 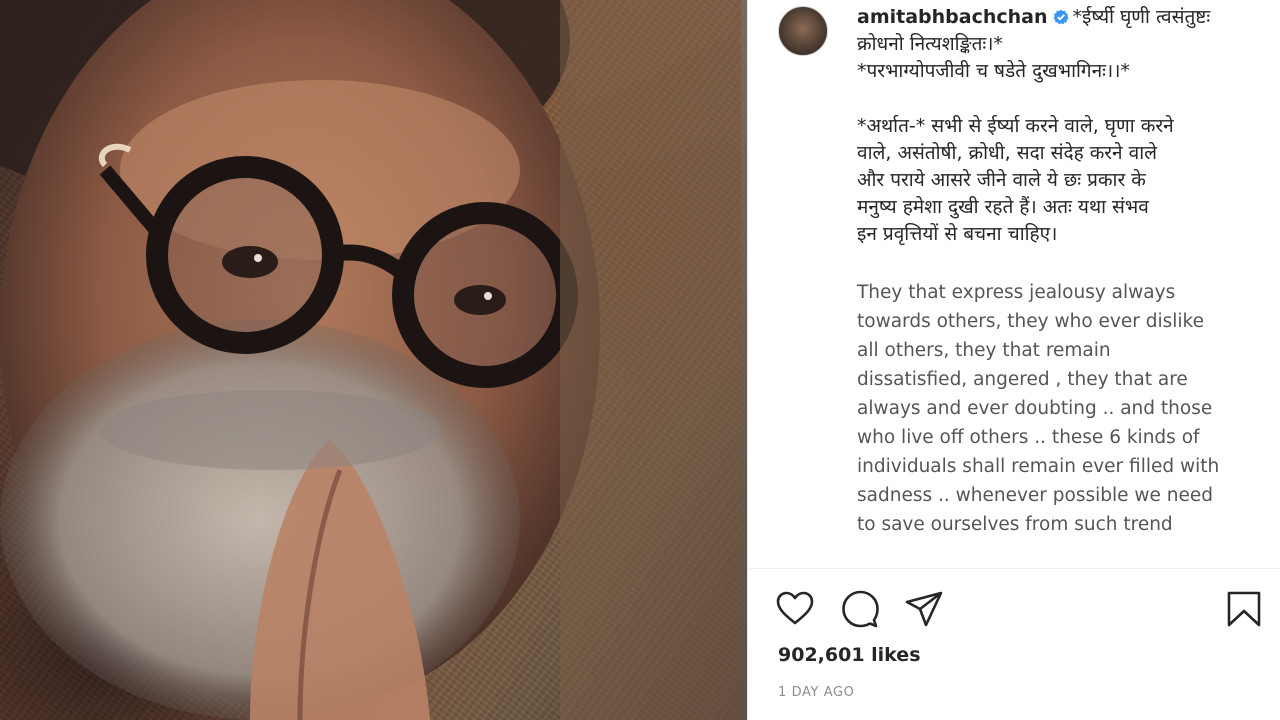 What do you see at coordinates (957, 234) in the screenshot?
I see `meaning-line: इन प्रवृत्तियों से बचना चाहिए।` at bounding box center [957, 234].